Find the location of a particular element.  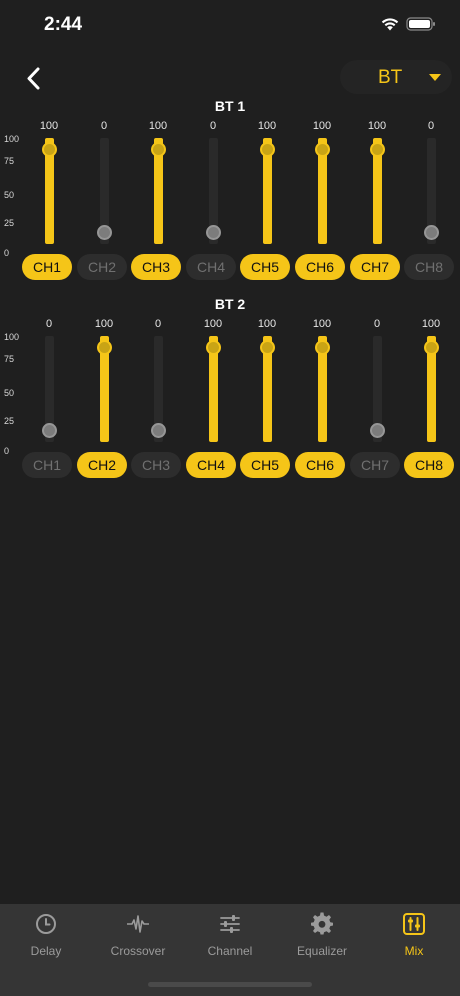

channel-ch7: 0 CH7 is located at coordinates (377, 391).